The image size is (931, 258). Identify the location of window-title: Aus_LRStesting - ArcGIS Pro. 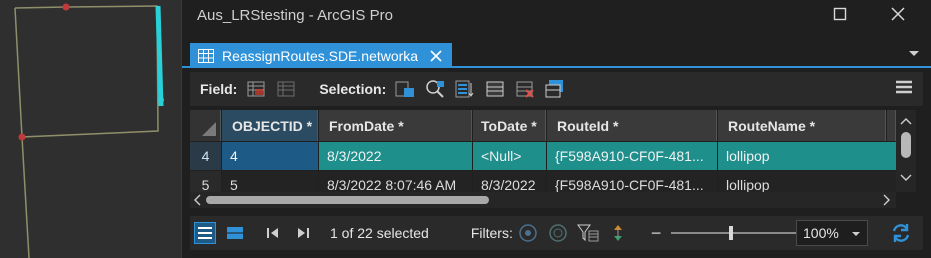
(295, 15).